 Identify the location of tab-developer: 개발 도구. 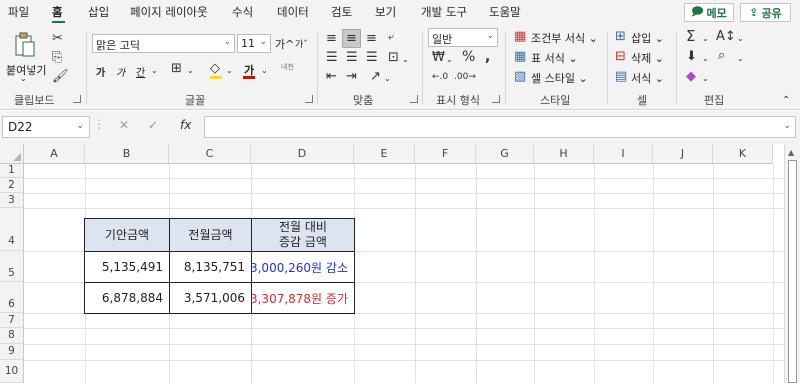
(444, 12).